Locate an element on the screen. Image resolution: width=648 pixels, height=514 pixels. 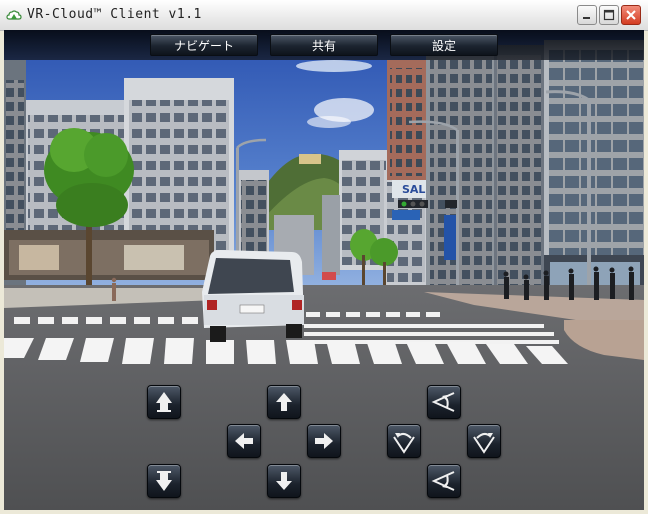
cloud-app-icon is located at coordinates (14, 15).